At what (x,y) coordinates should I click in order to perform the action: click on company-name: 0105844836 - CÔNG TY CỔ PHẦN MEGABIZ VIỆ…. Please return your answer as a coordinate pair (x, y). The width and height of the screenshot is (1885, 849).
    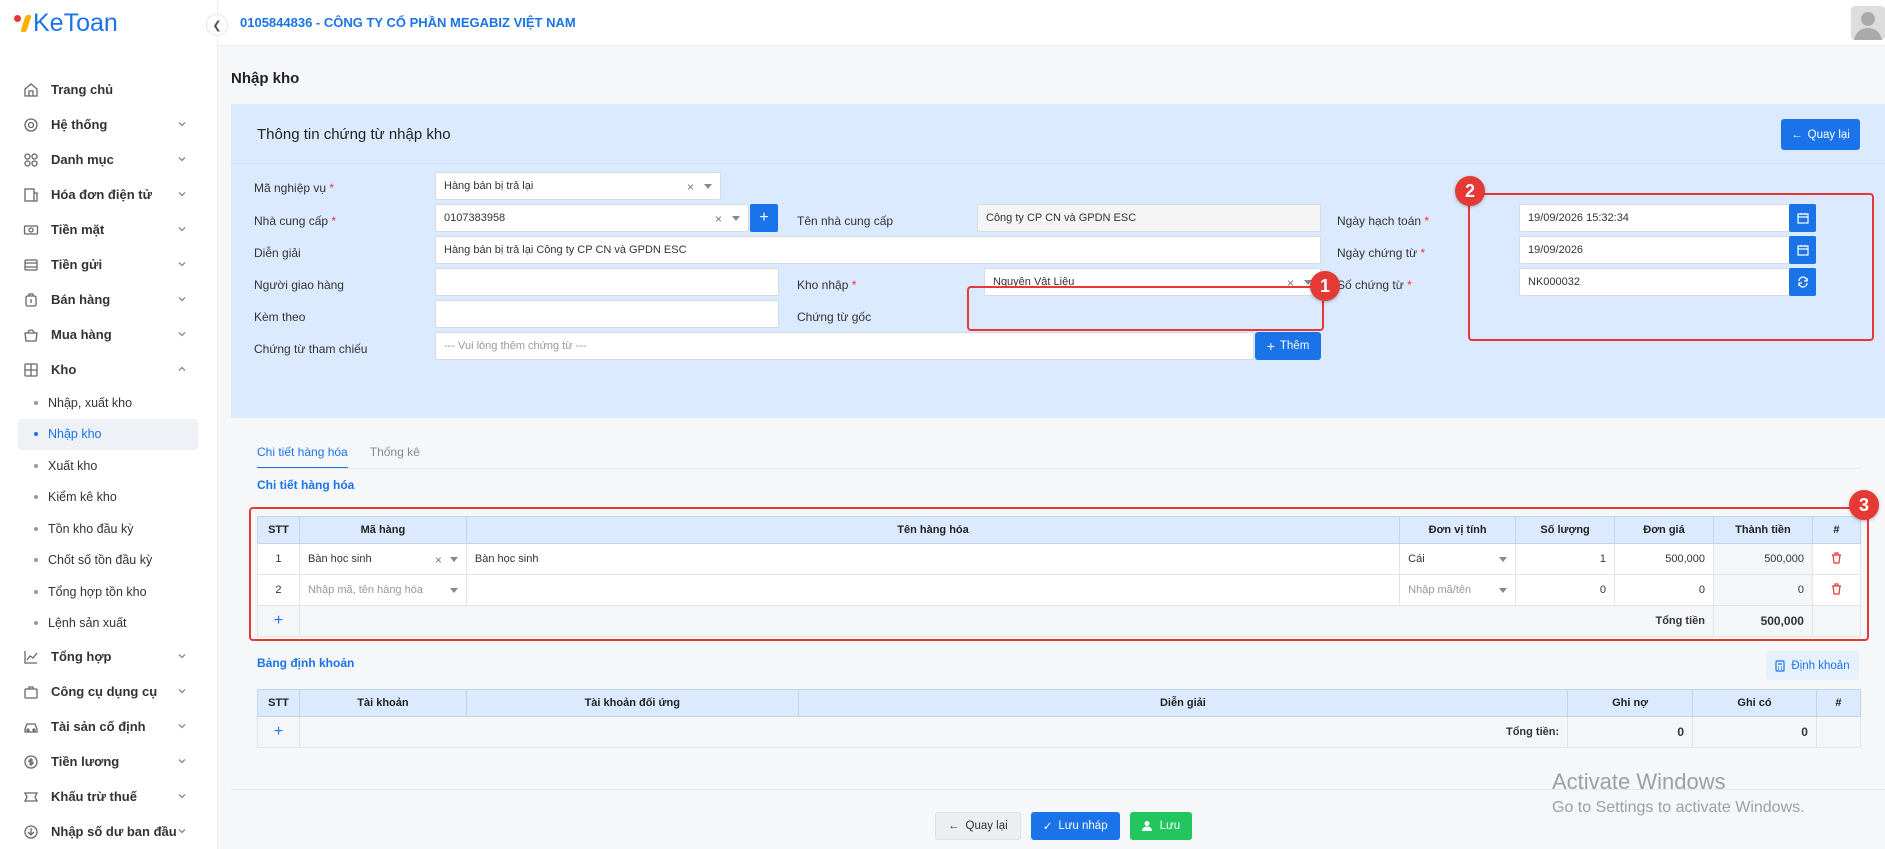
    Looking at the image, I should click on (408, 22).